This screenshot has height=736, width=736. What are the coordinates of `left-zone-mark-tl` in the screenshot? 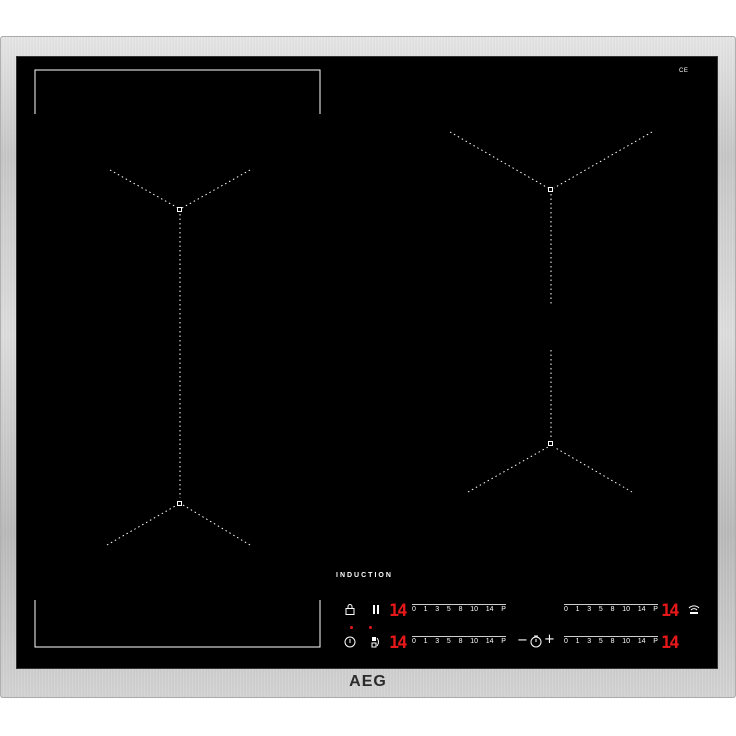 It's located at (144, 189).